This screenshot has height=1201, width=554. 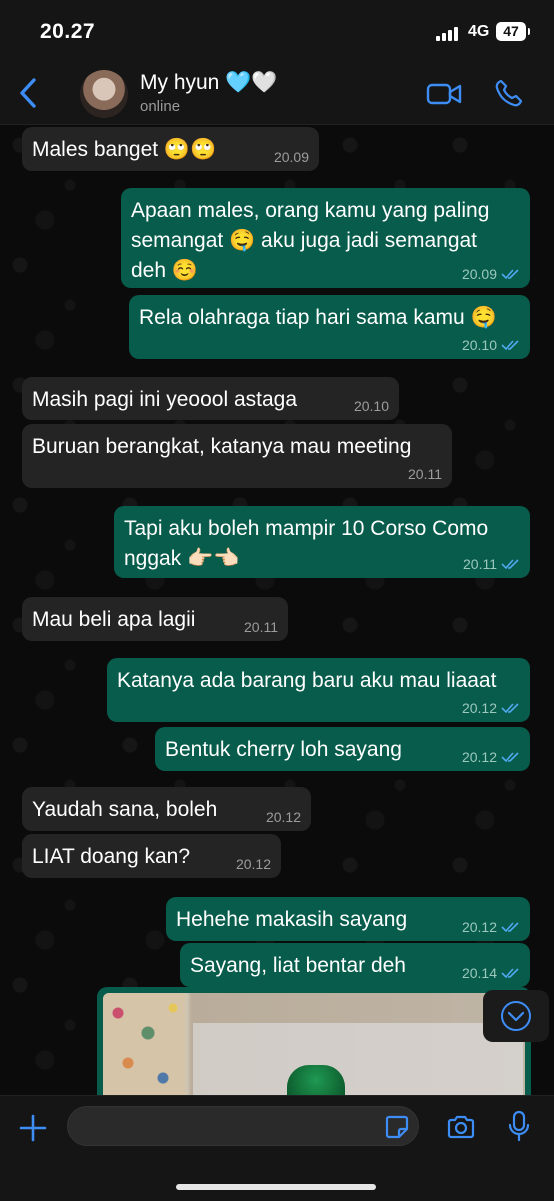 What do you see at coordinates (316, 1080) in the screenshot?
I see `green-vase` at bounding box center [316, 1080].